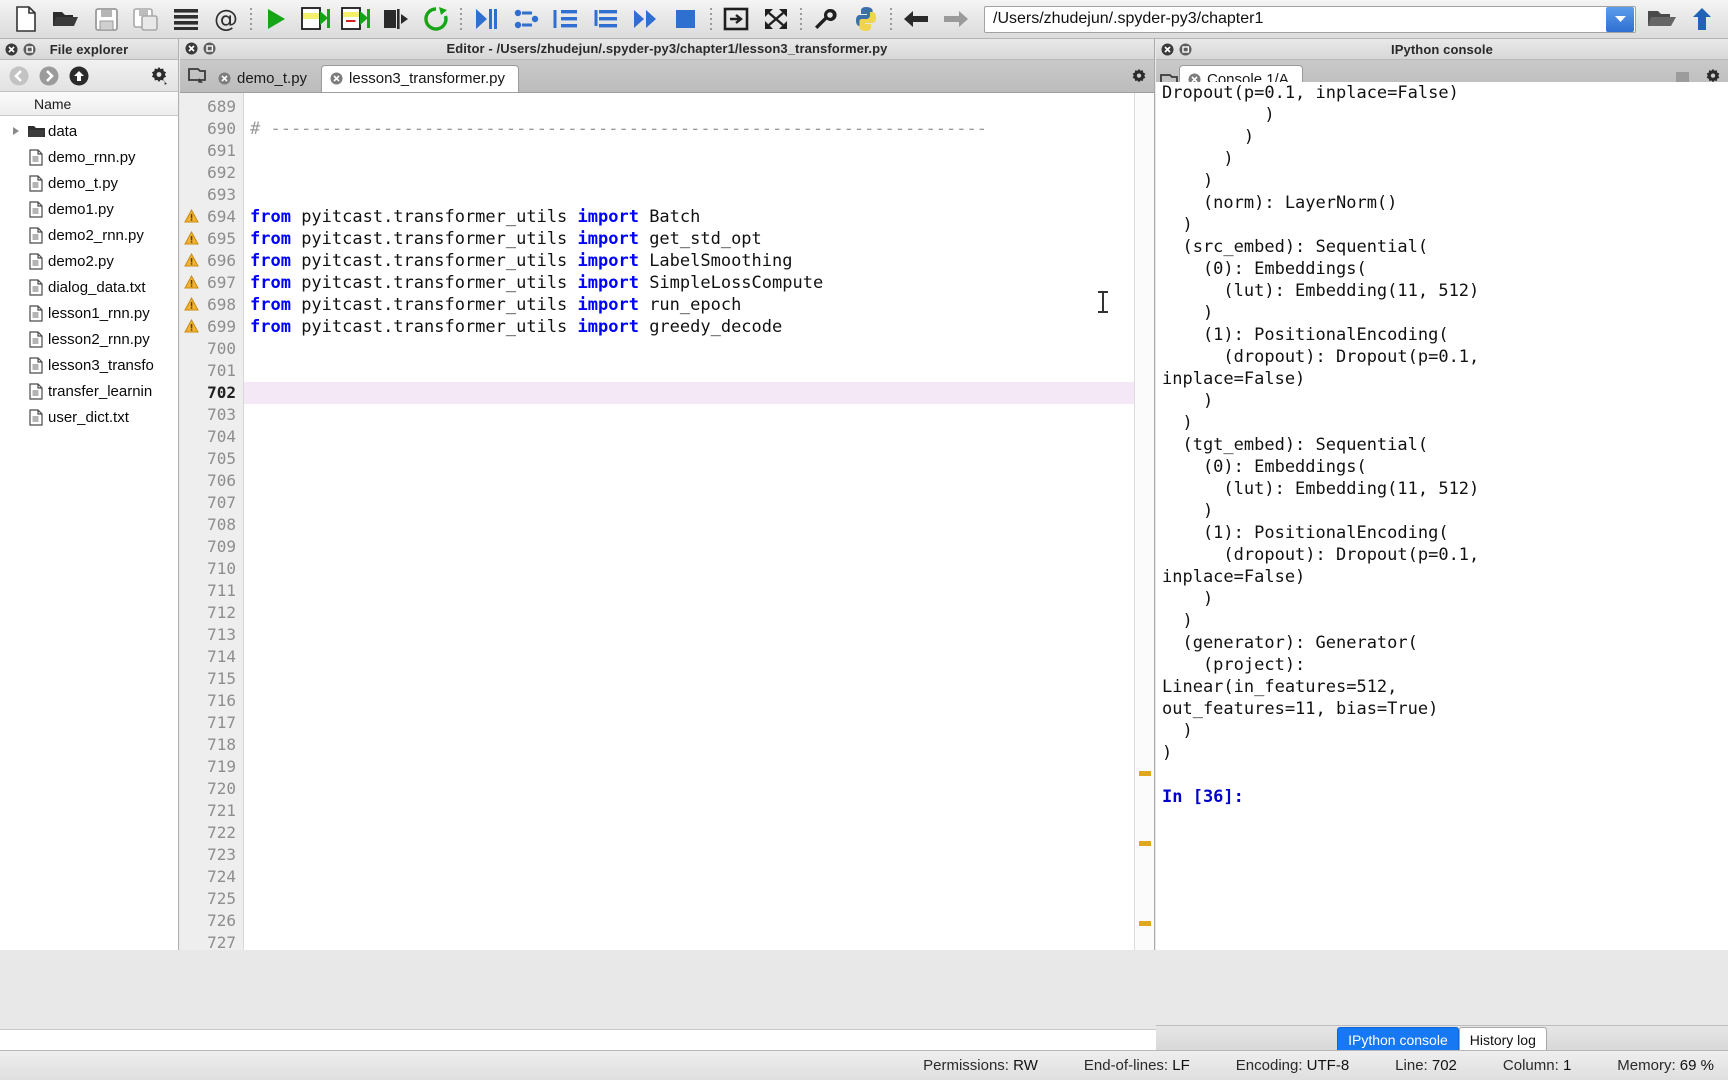 Image resolution: width=1728 pixels, height=1080 pixels. What do you see at coordinates (89, 391) in the screenshot?
I see `list-item: transfer_learnin` at bounding box center [89, 391].